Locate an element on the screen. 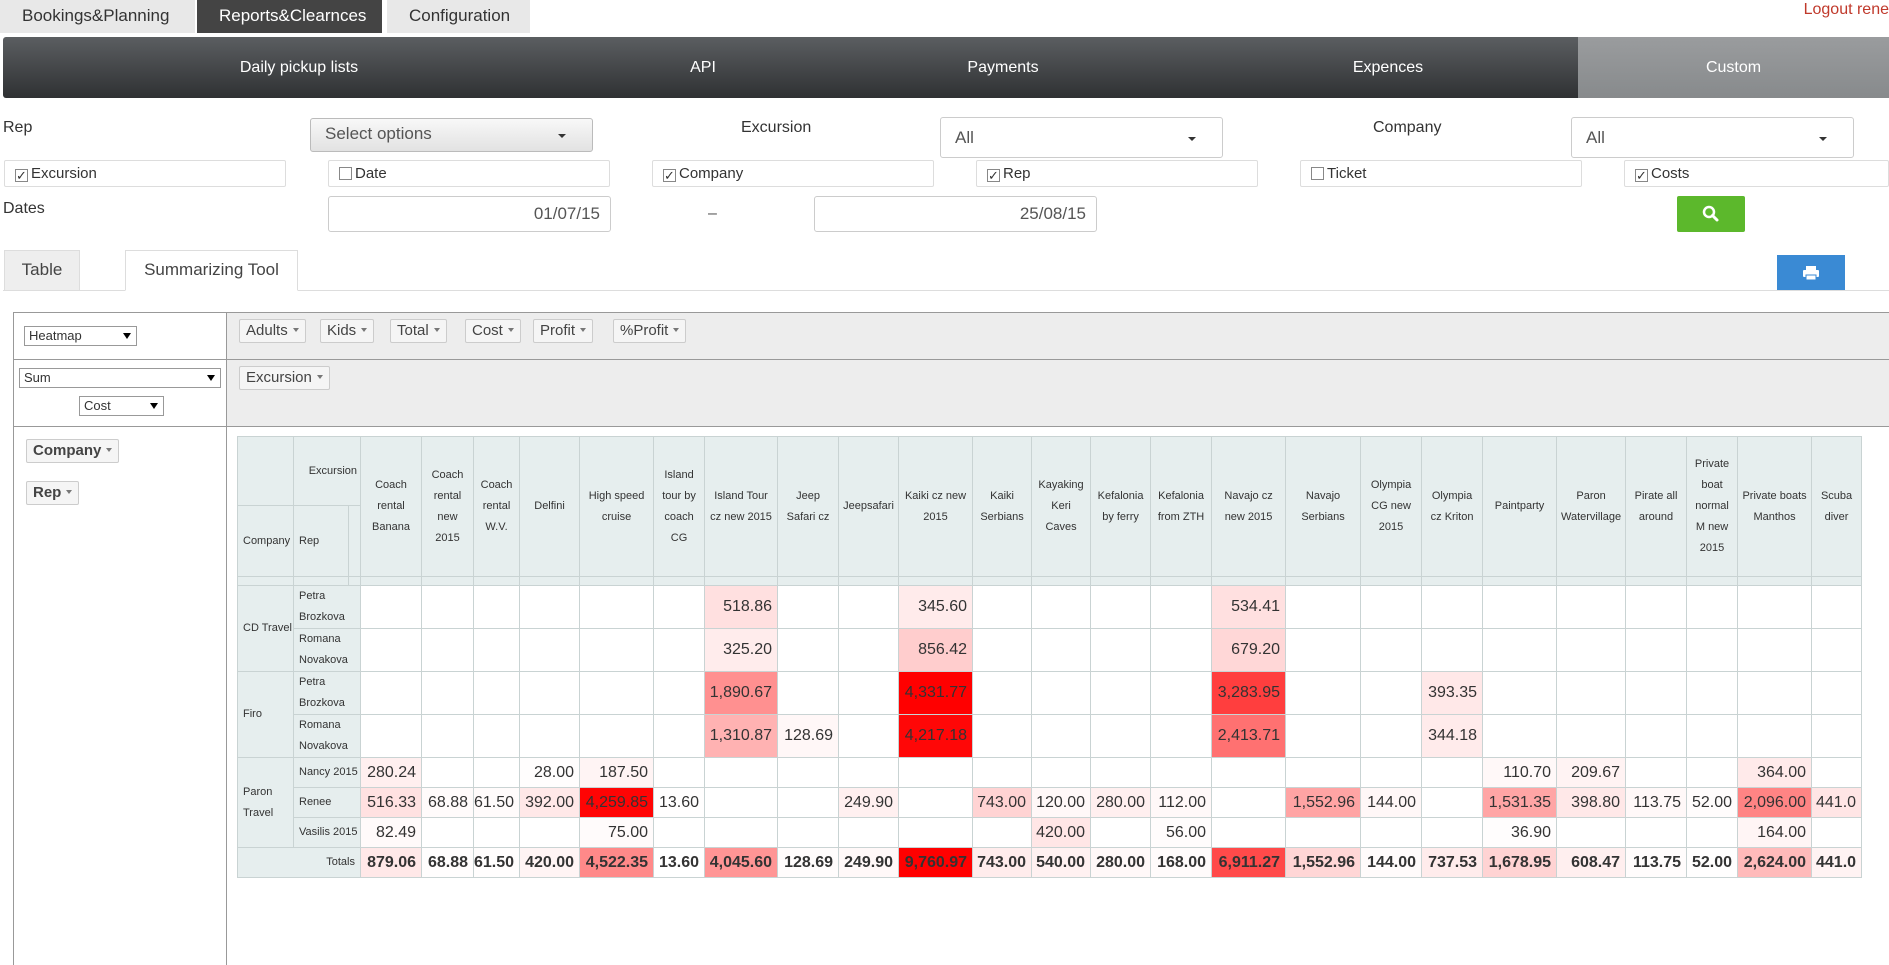 Image resolution: width=1889 pixels, height=965 pixels. date-from-input: 01/07/15 is located at coordinates (469, 214).